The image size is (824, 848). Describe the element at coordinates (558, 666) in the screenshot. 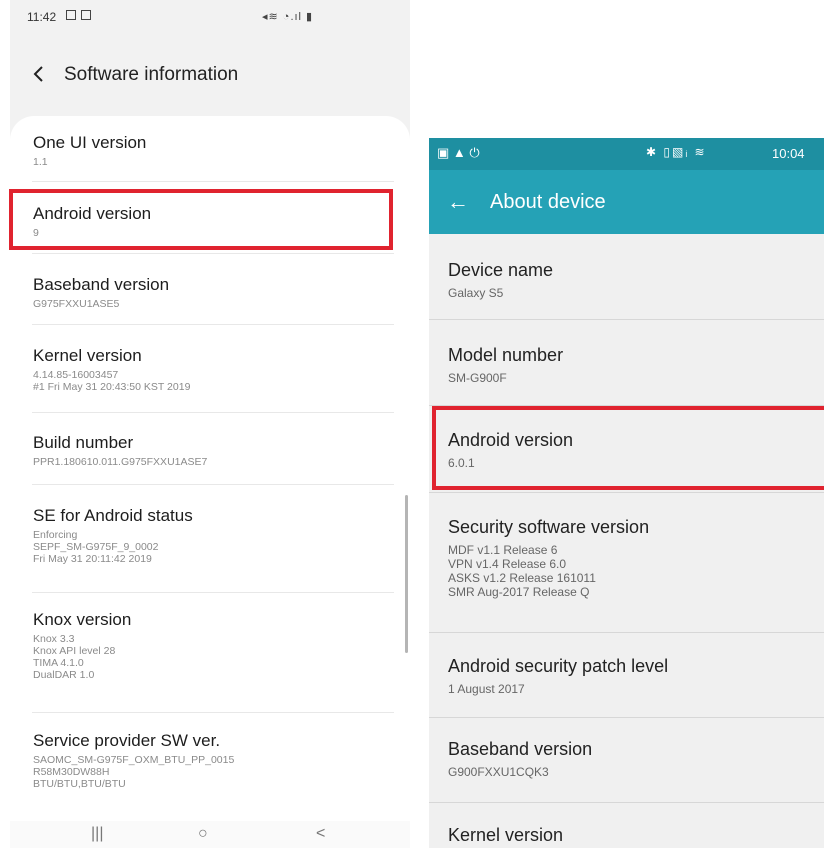

I see `item-label: Android security patch level` at that location.